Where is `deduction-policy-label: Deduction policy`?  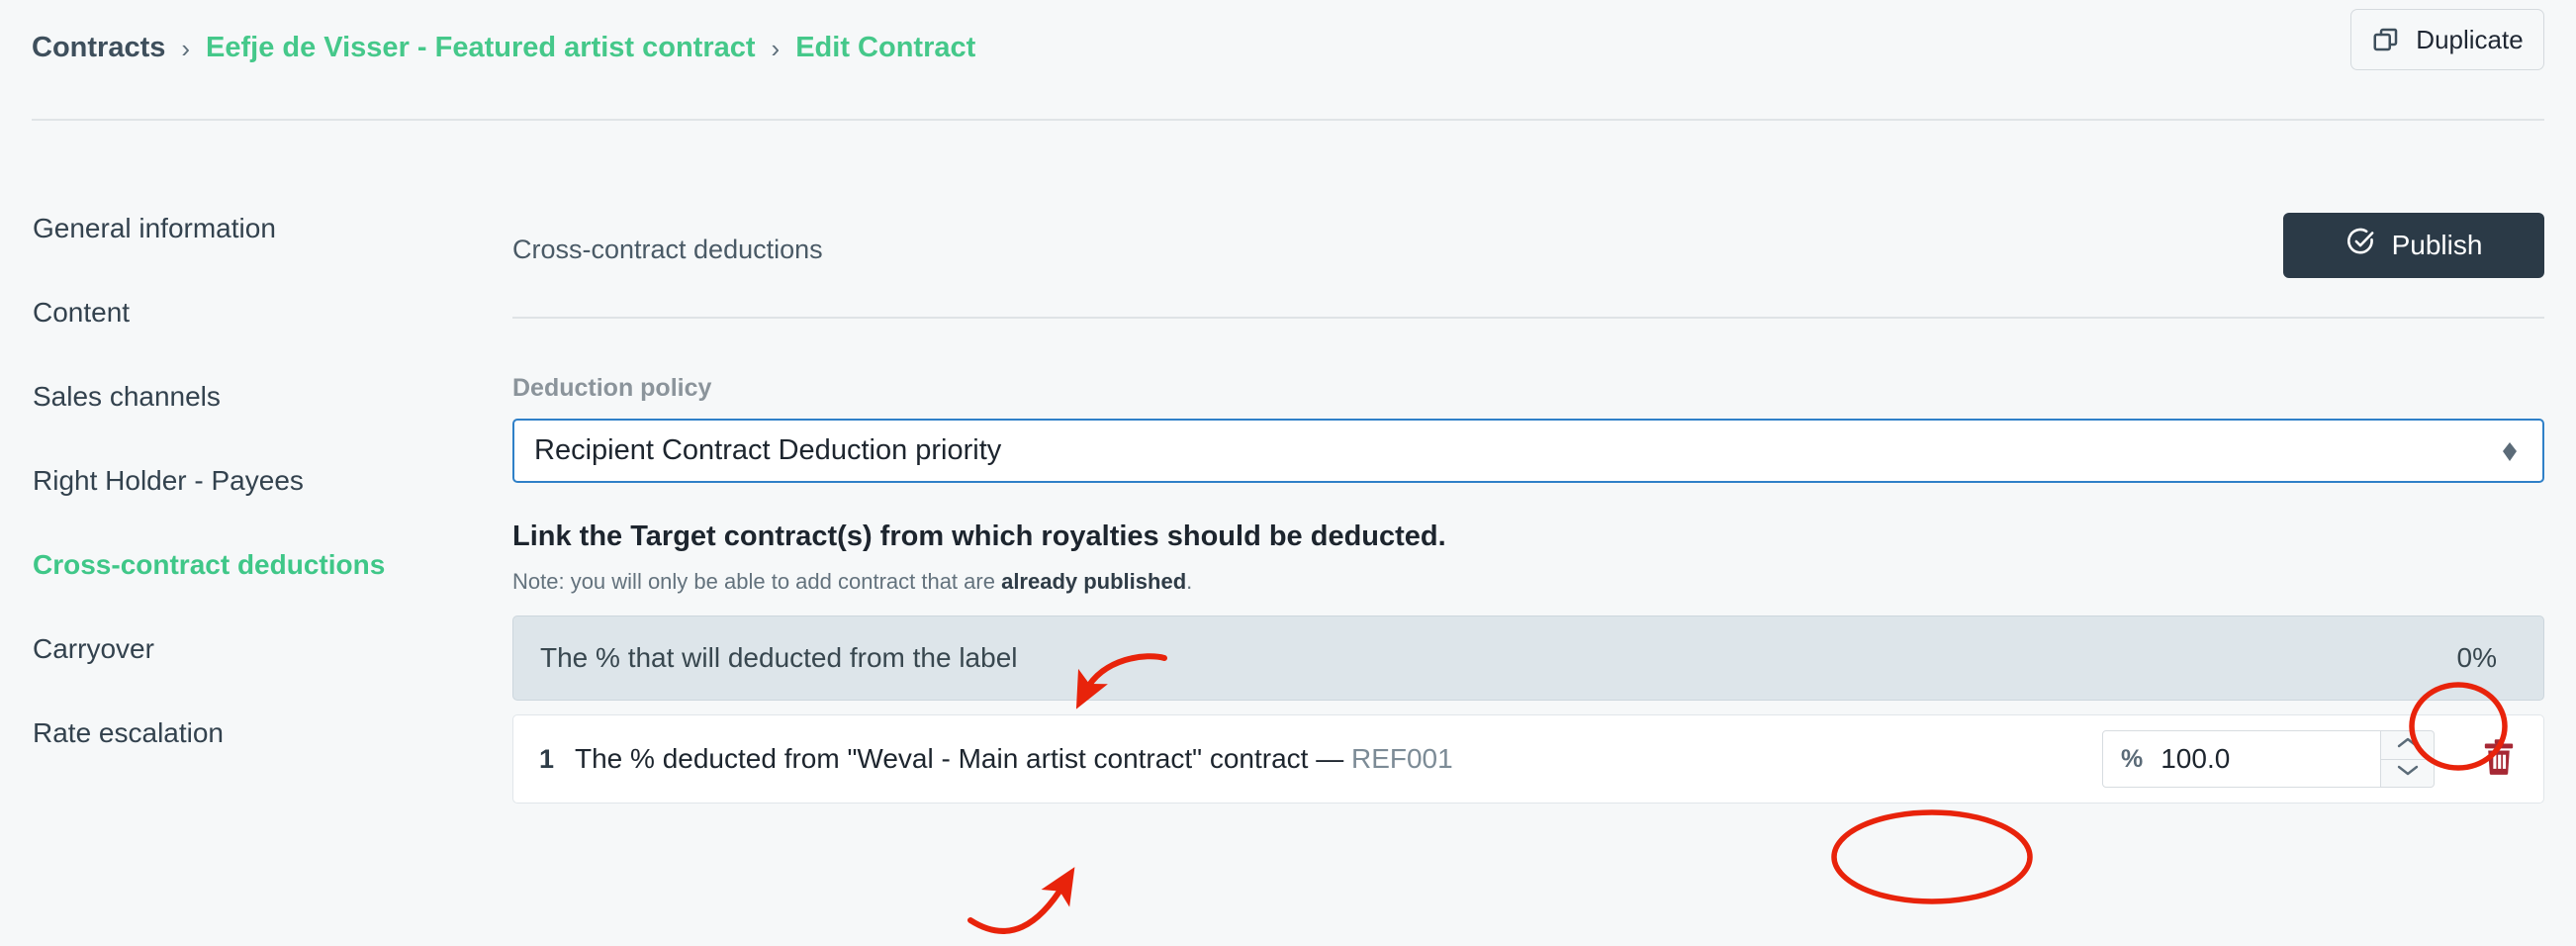
deduction-policy-label: Deduction policy is located at coordinates (612, 388).